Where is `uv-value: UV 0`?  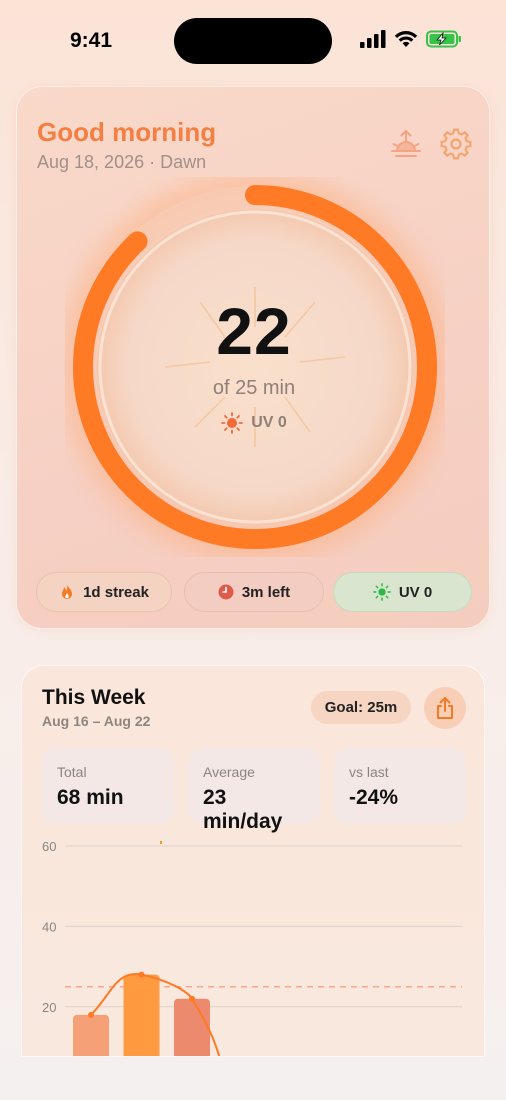
uv-value: UV 0 is located at coordinates (269, 422).